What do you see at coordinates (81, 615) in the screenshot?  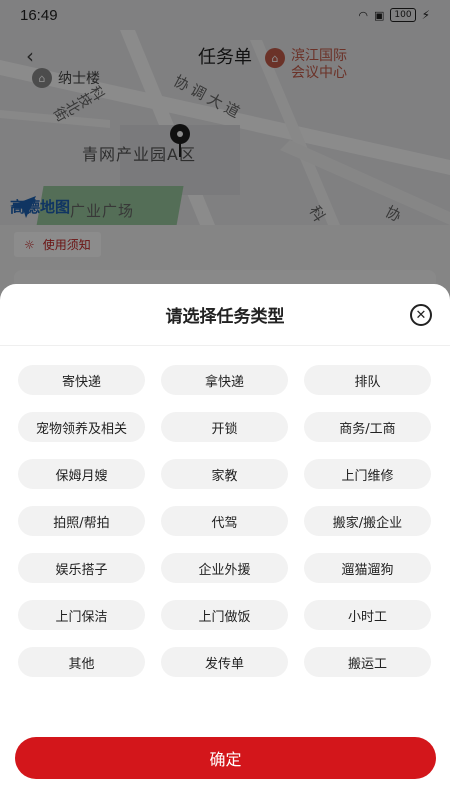 I see `option-15: 上门保洁` at bounding box center [81, 615].